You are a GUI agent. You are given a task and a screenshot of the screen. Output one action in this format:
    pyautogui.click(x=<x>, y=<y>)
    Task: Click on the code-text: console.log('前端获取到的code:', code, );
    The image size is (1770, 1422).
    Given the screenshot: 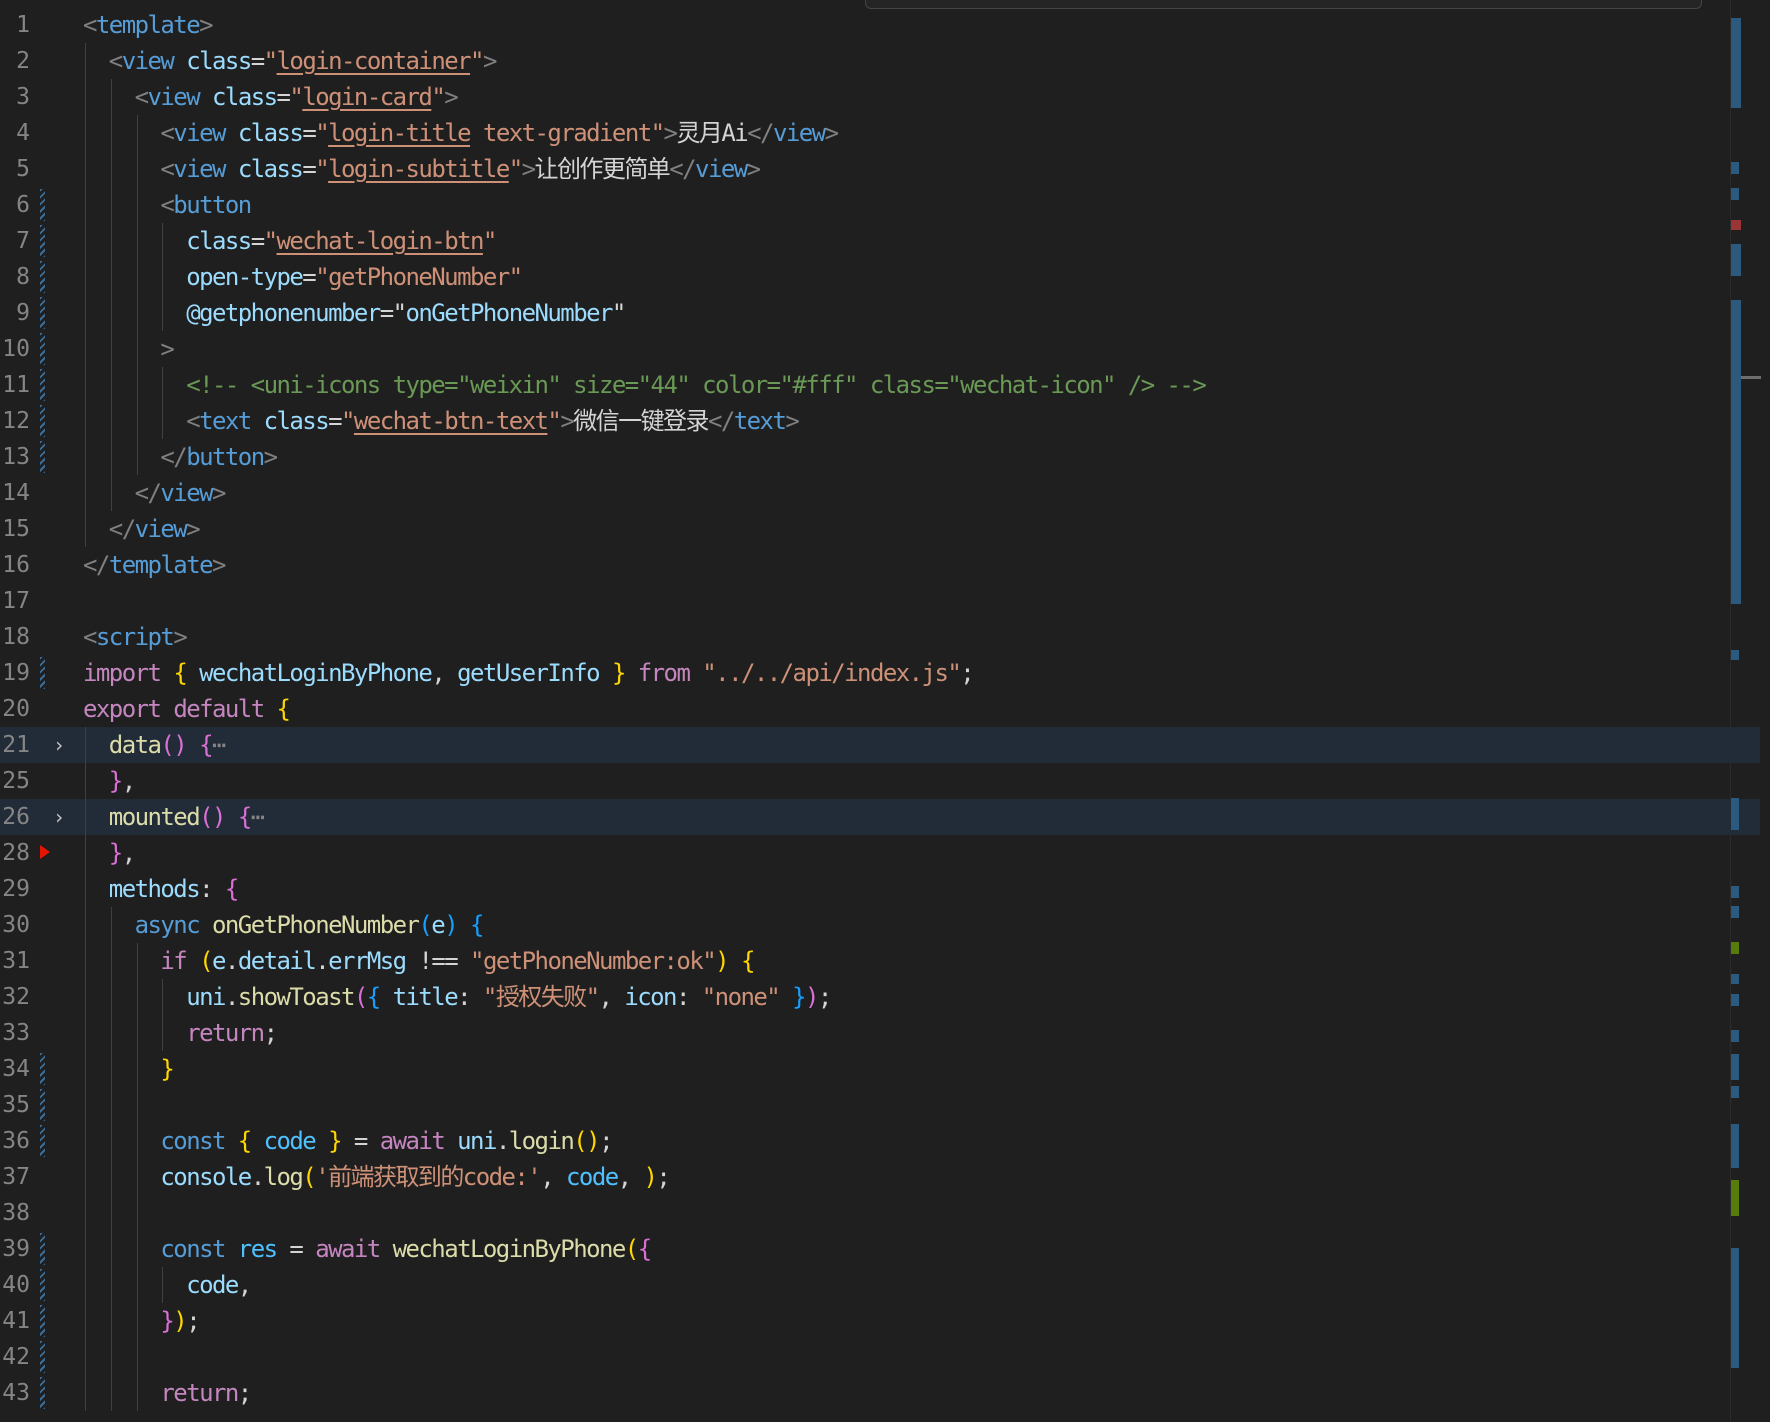 What is the action you would take?
    pyautogui.click(x=415, y=1177)
    